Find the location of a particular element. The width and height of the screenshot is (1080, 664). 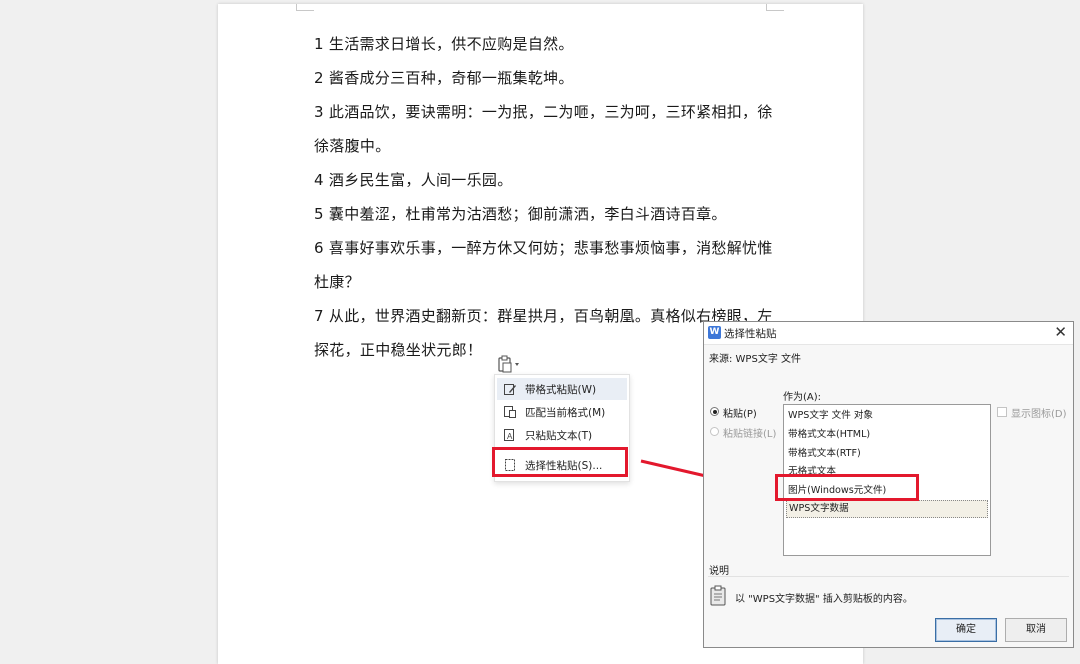

dialog-title: 选择性粘贴 is located at coordinates (750, 334).